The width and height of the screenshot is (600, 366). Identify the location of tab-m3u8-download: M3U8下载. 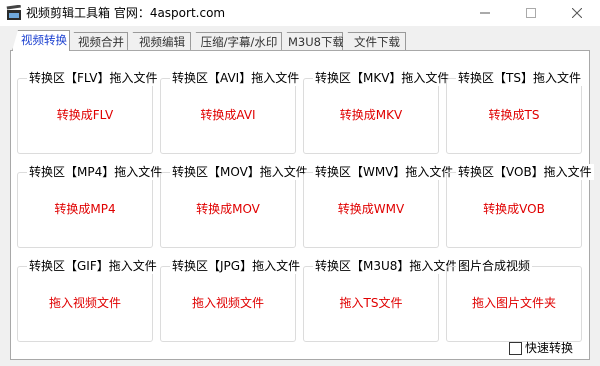
(312, 41).